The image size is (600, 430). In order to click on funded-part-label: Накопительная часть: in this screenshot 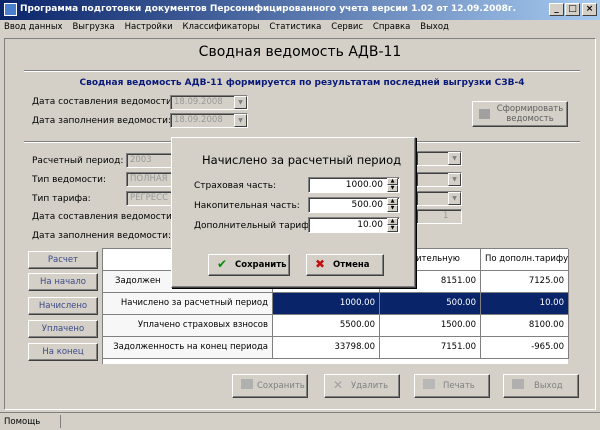, I will do `click(247, 206)`.